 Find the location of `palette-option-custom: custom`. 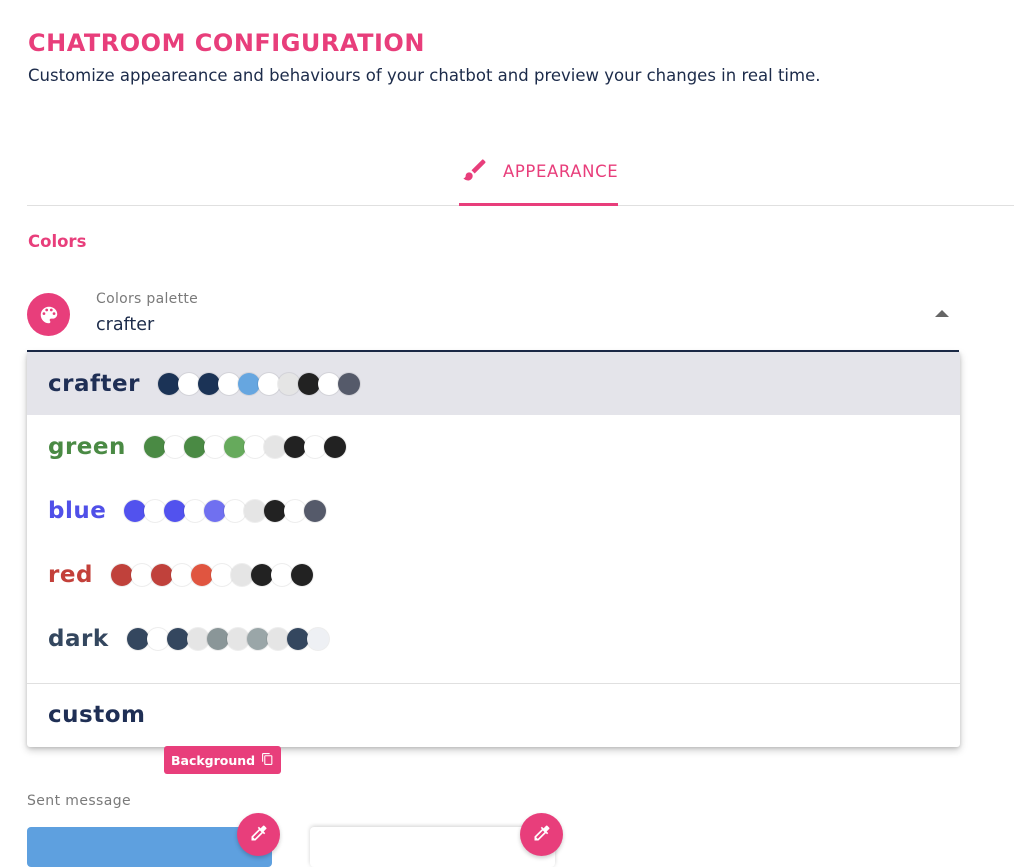

palette-option-custom: custom is located at coordinates (493, 715).